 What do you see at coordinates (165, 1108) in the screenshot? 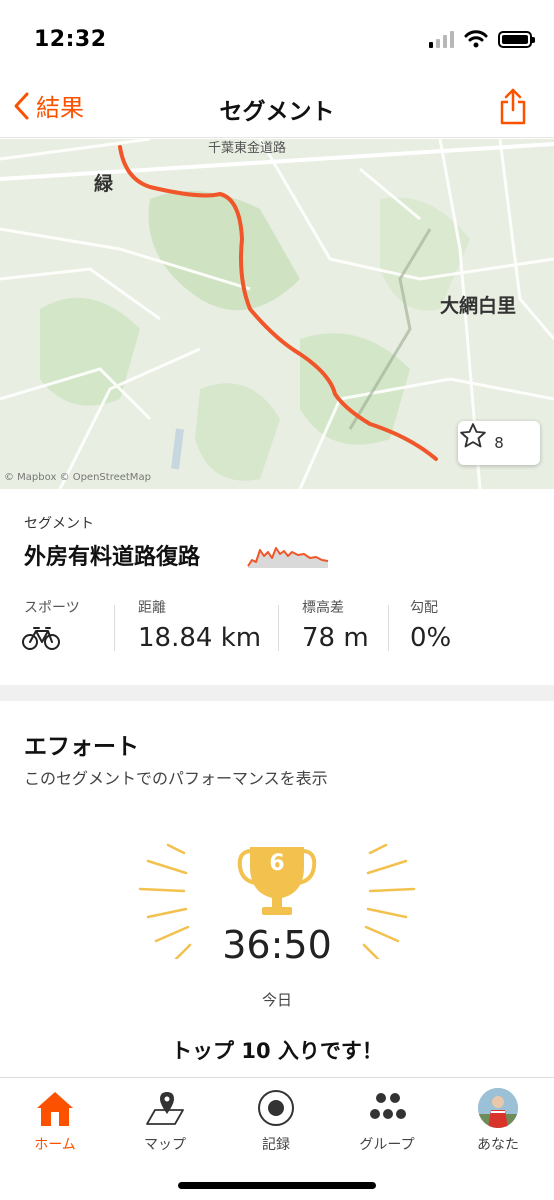
I see `map-icon` at bounding box center [165, 1108].